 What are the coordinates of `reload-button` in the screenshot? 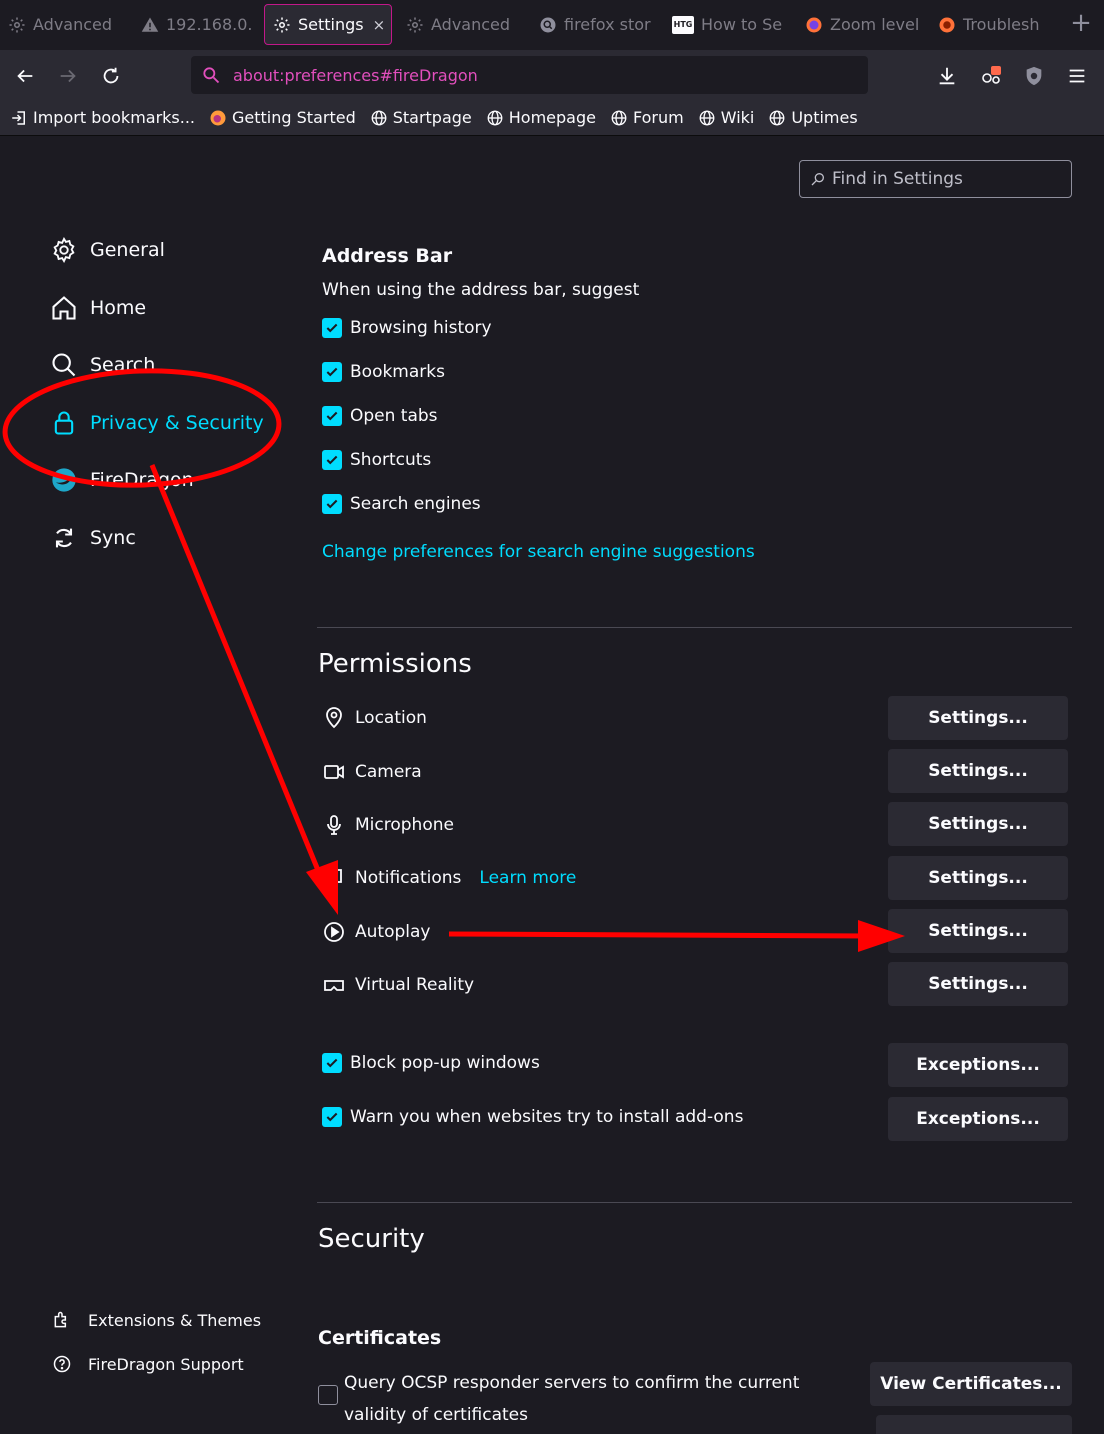 It's located at (111, 76).